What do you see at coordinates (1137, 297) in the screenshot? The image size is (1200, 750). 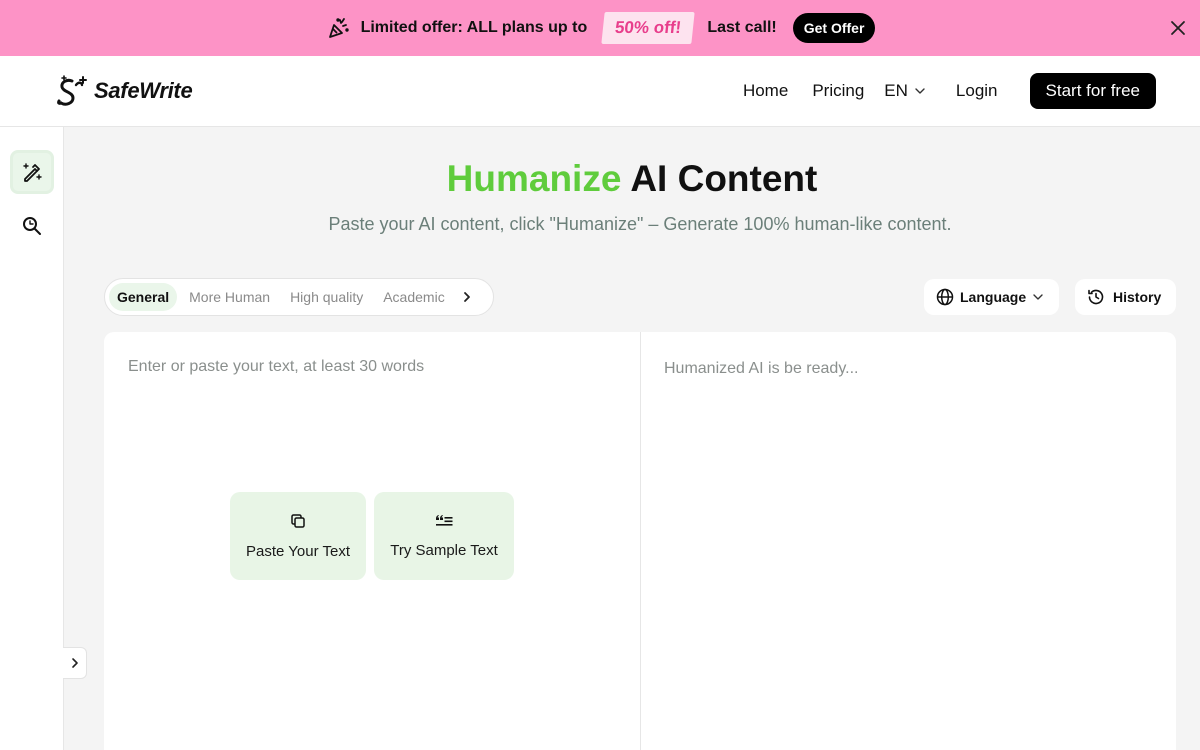 I see `history-label: History` at bounding box center [1137, 297].